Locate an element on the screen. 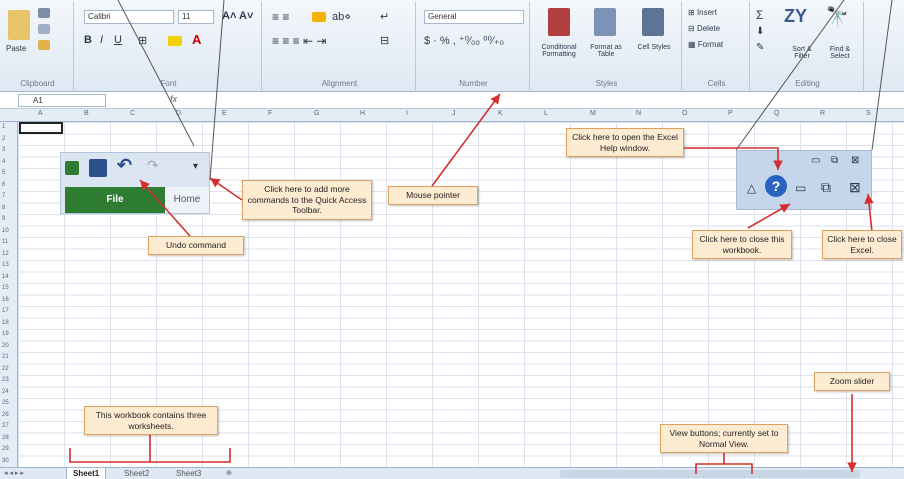  row-header: 28 is located at coordinates (5, 438).